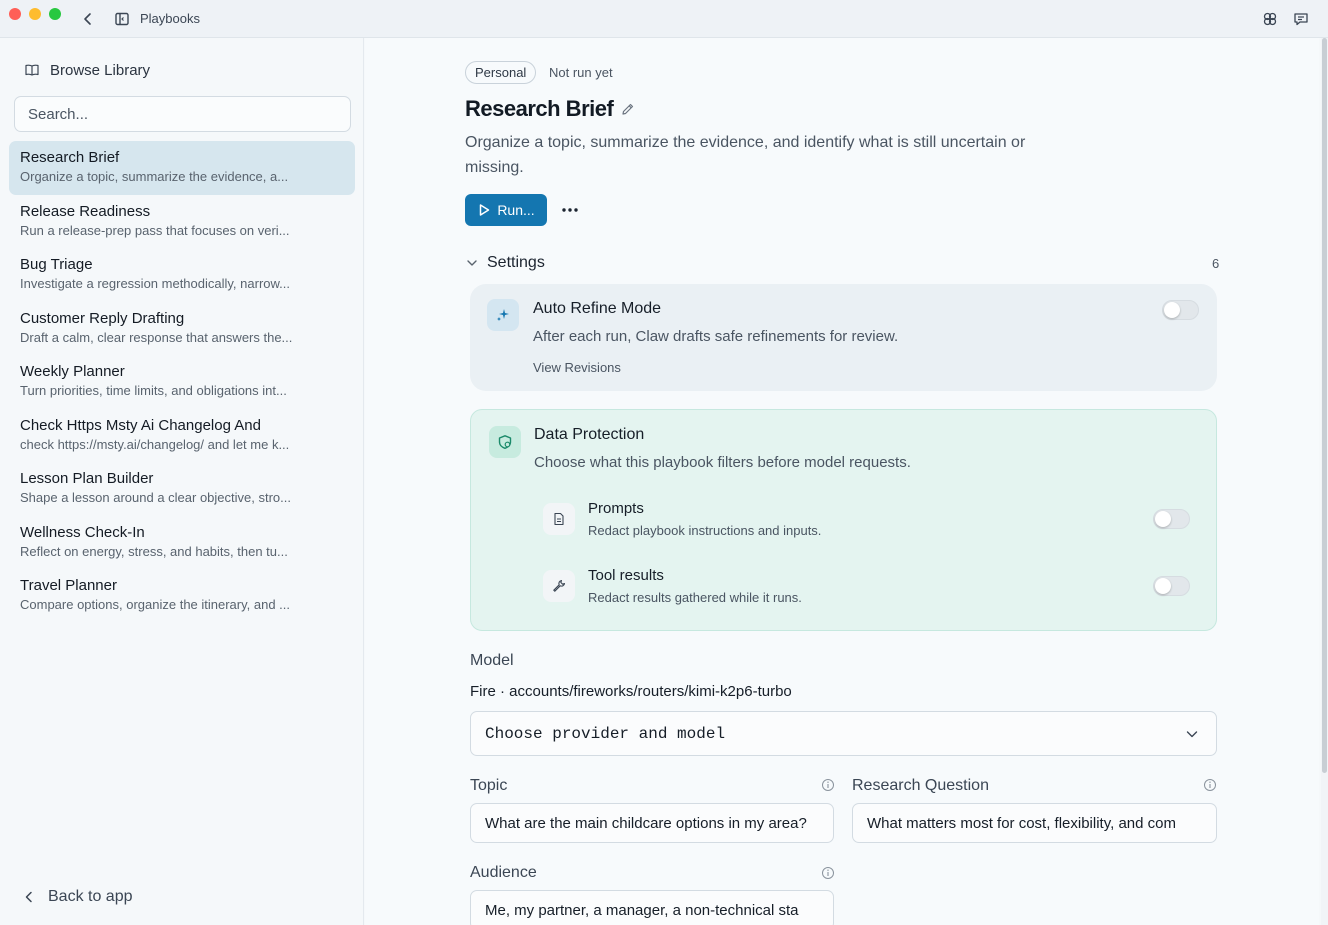  What do you see at coordinates (122, 19) in the screenshot?
I see `sidebar-toggle-icon` at bounding box center [122, 19].